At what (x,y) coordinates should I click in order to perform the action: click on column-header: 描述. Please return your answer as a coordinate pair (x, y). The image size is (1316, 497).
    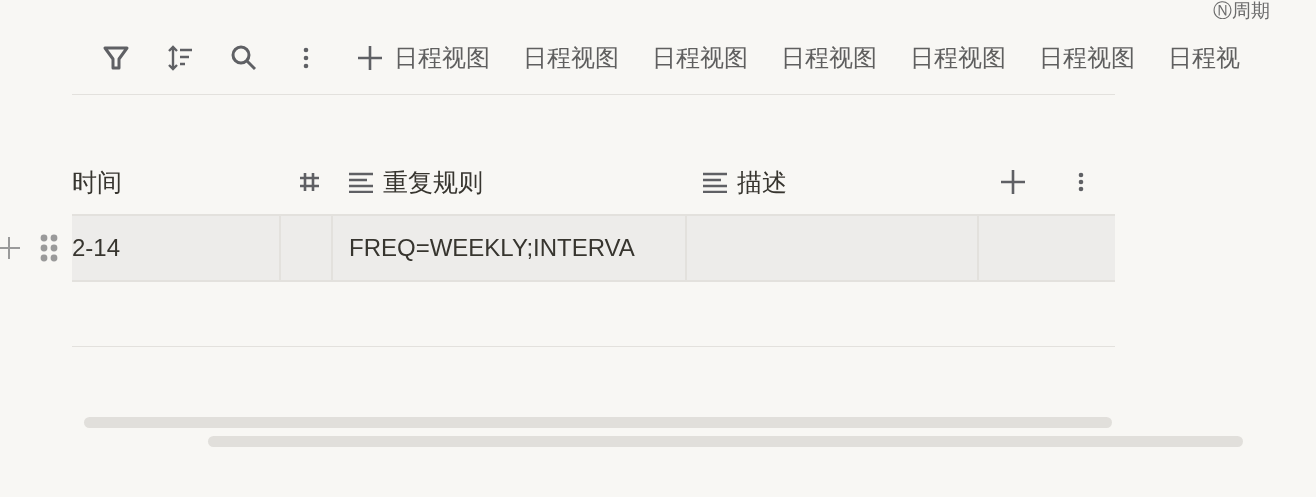
    Looking at the image, I should click on (762, 182).